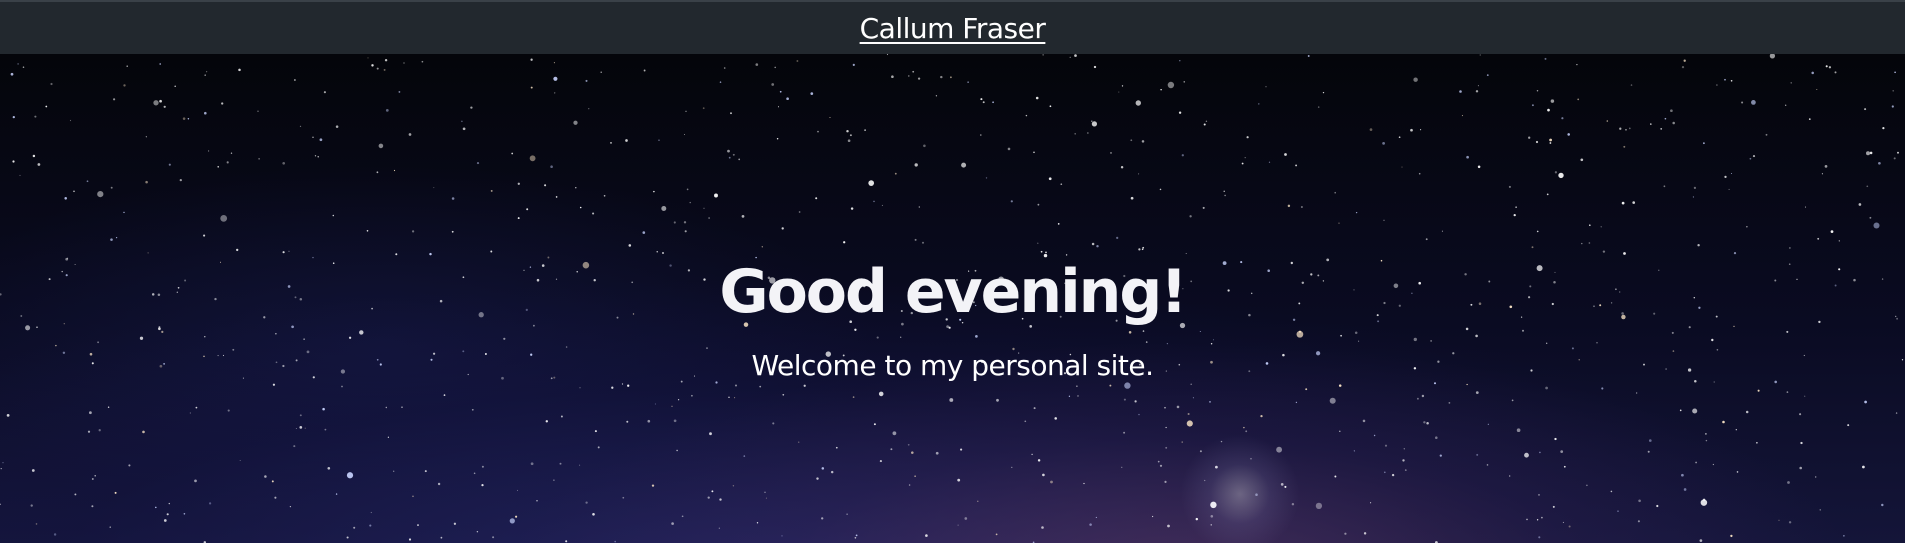 The height and width of the screenshot is (543, 1905). I want to click on welcome-tagline: Welcome to my personal site., so click(952, 365).